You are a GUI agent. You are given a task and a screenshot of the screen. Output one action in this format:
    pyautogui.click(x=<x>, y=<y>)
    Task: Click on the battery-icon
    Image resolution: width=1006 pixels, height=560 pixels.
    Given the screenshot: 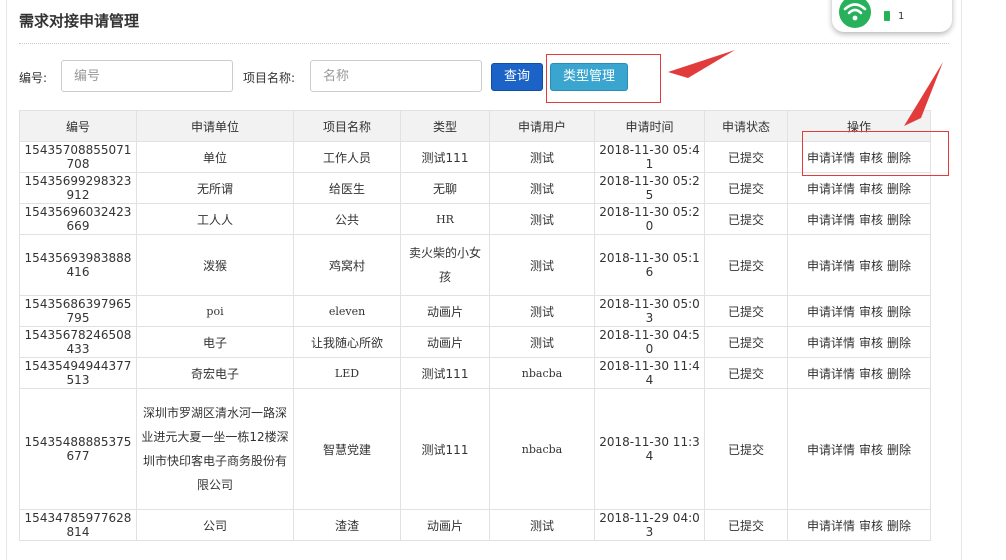 What is the action you would take?
    pyautogui.click(x=887, y=16)
    